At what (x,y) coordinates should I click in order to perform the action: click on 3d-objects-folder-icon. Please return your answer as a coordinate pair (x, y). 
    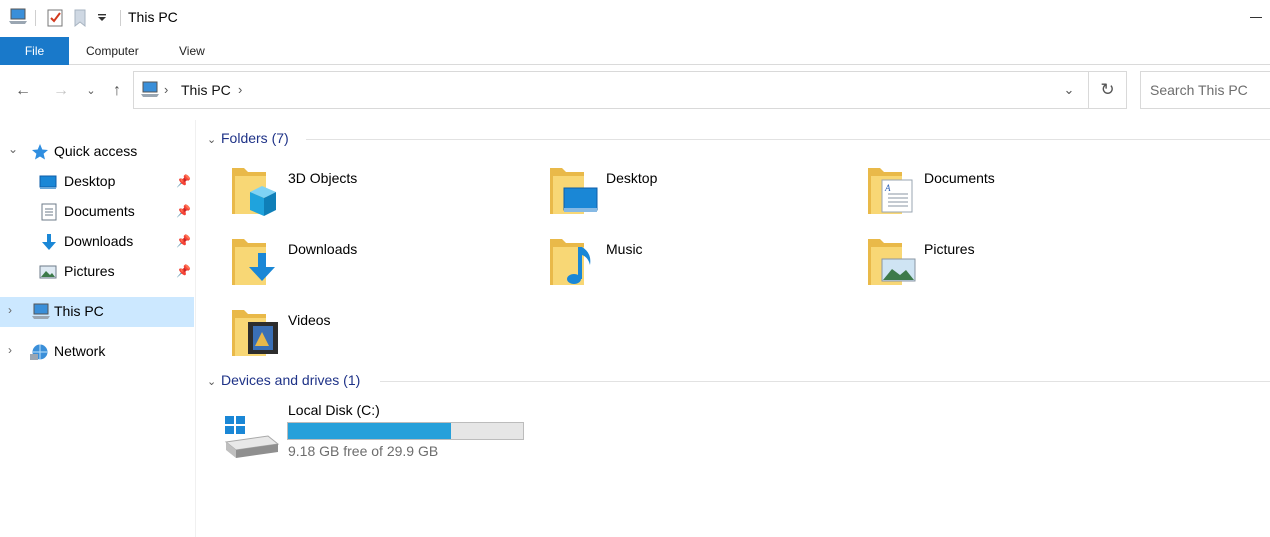
    Looking at the image, I should click on (254, 192).